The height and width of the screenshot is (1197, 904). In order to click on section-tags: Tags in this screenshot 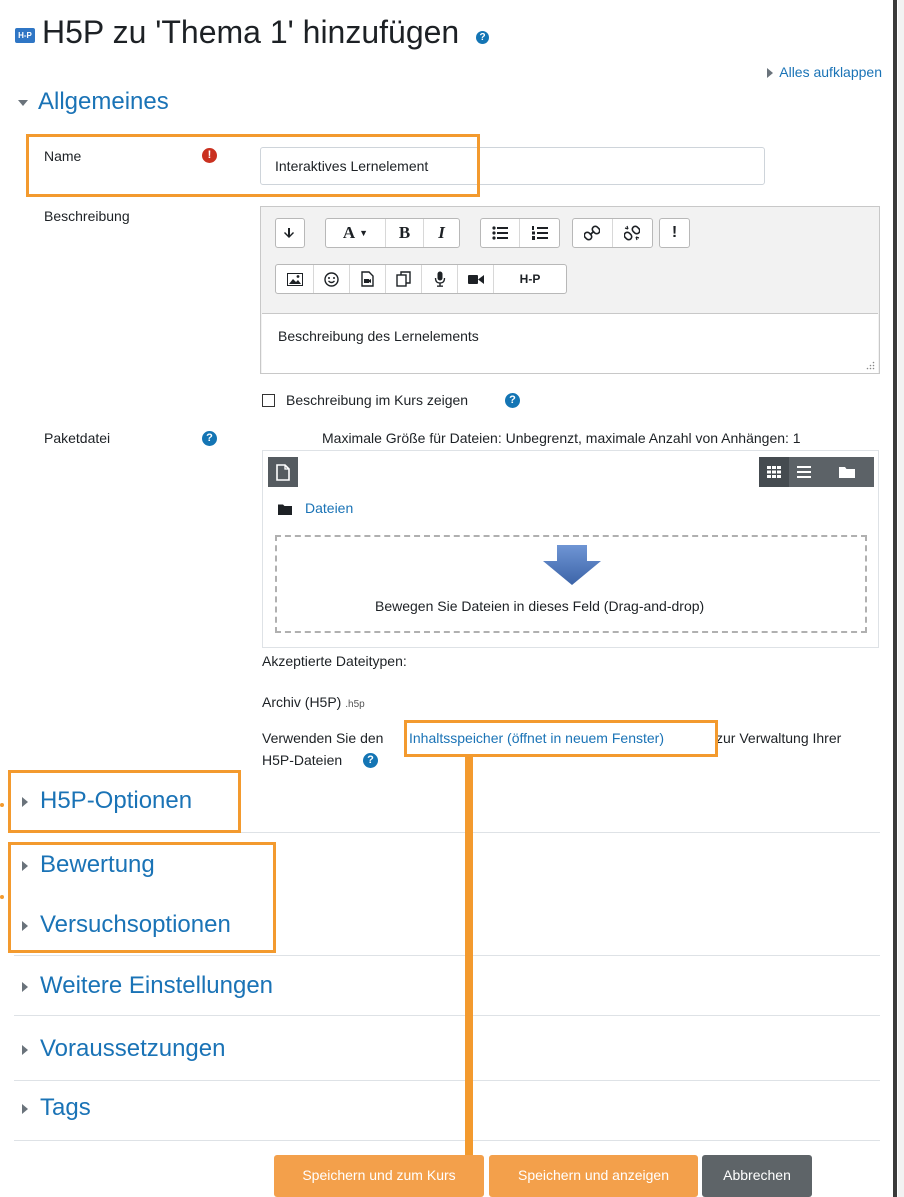, I will do `click(56, 1108)`.